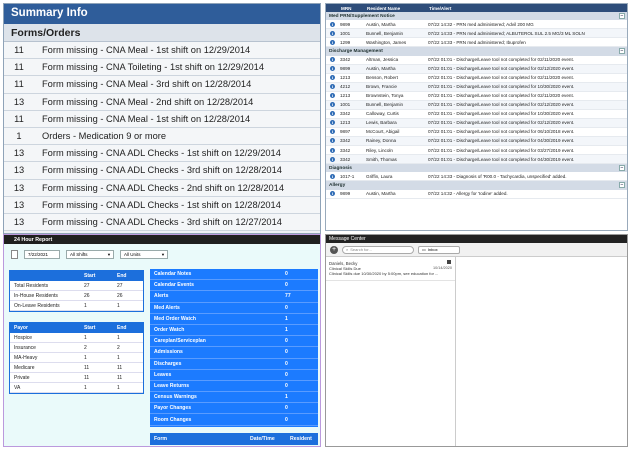 This screenshot has width=631, height=454. What do you see at coordinates (234, 387) in the screenshot?
I see `event-row: Leave Returns 0` at bounding box center [234, 387].